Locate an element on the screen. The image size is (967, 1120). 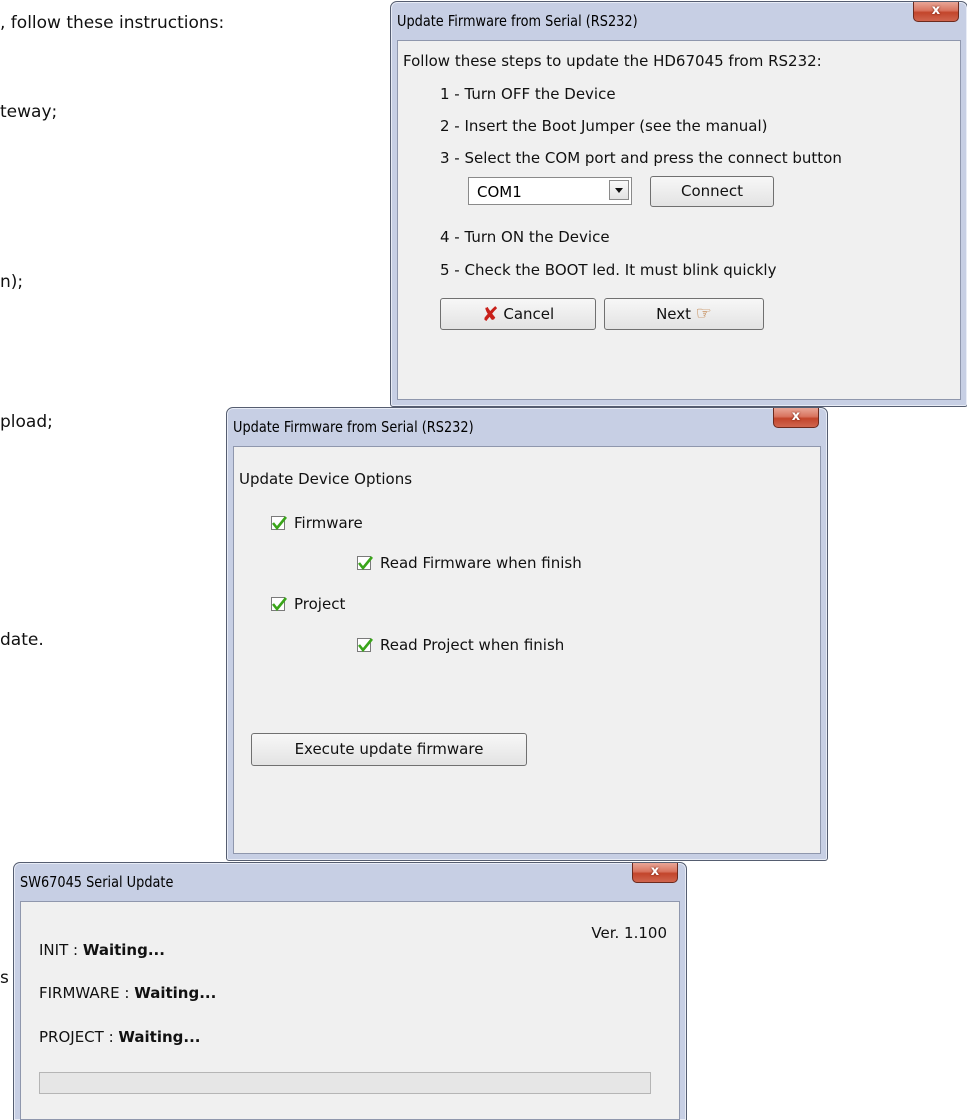
com-port-value: COM1 is located at coordinates (499, 192).